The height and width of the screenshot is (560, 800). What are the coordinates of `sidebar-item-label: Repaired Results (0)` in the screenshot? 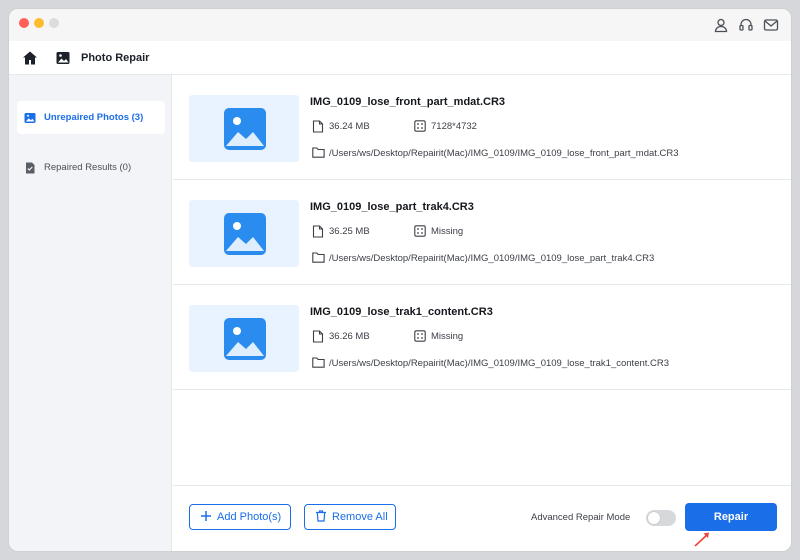 It's located at (88, 167).